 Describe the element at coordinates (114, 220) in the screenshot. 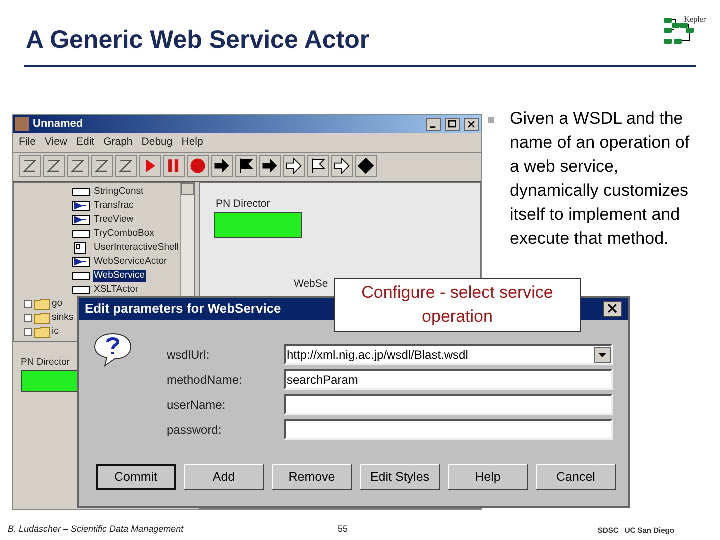

I see `tree-item: TreeView` at that location.